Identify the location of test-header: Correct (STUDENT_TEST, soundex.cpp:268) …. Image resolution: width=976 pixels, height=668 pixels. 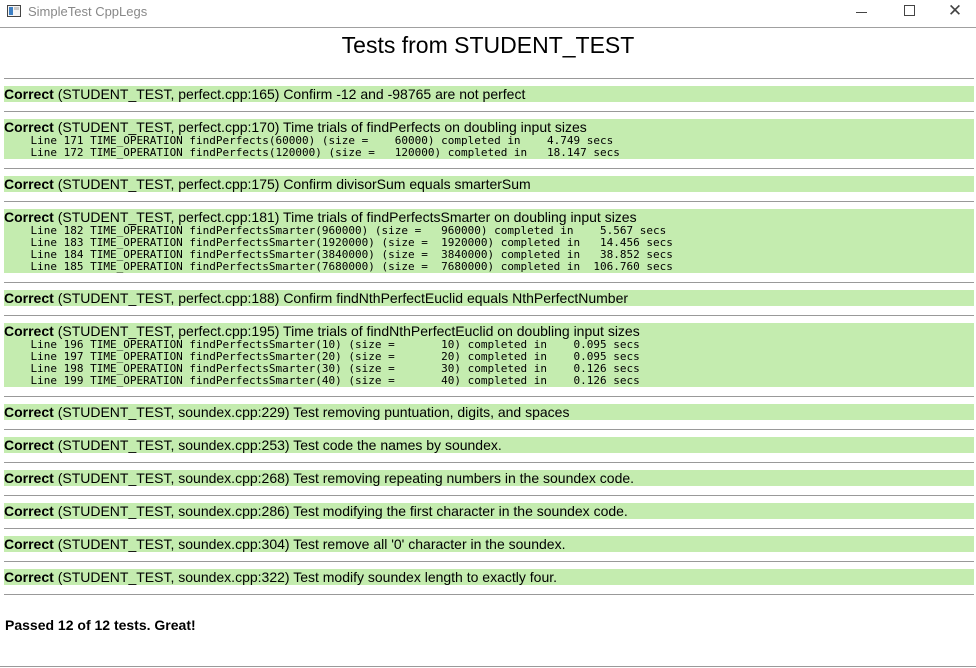
(489, 478).